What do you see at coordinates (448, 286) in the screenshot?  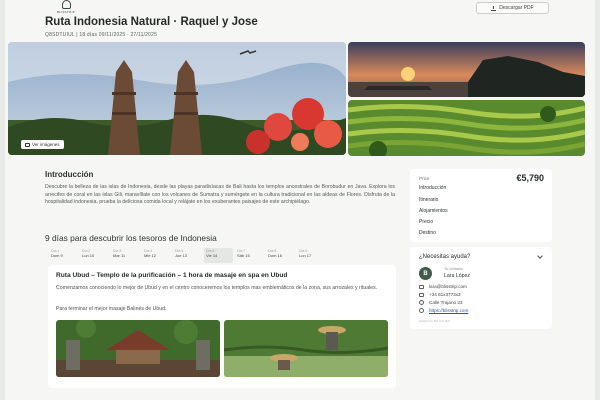 I see `contact-email-text: lara@blisstrip.com` at bounding box center [448, 286].